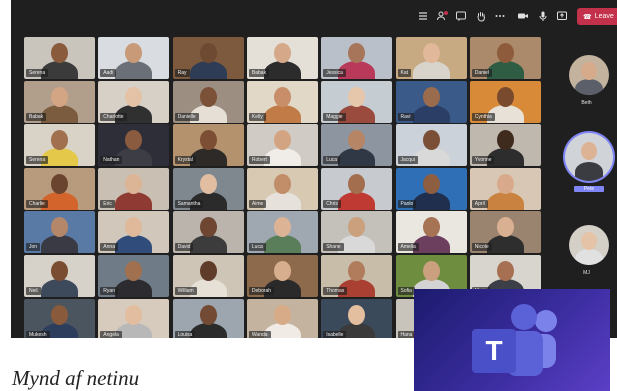  Describe the element at coordinates (185, 160) in the screenshot. I see `participant-name: Krystal` at that location.